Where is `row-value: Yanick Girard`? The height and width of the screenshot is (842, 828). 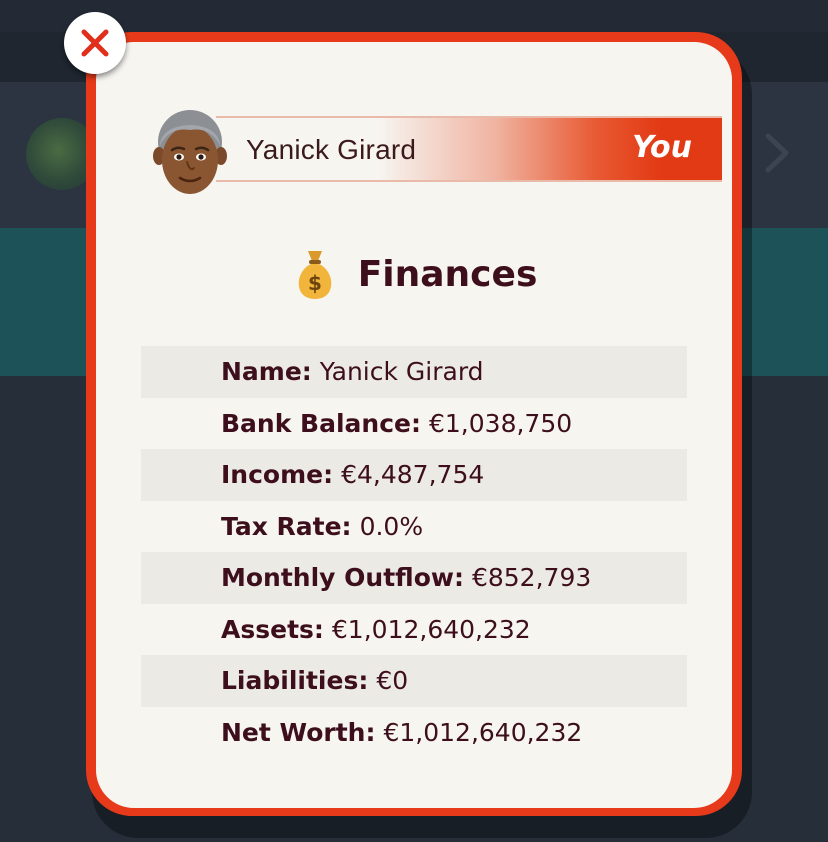 row-value: Yanick Girard is located at coordinates (401, 372).